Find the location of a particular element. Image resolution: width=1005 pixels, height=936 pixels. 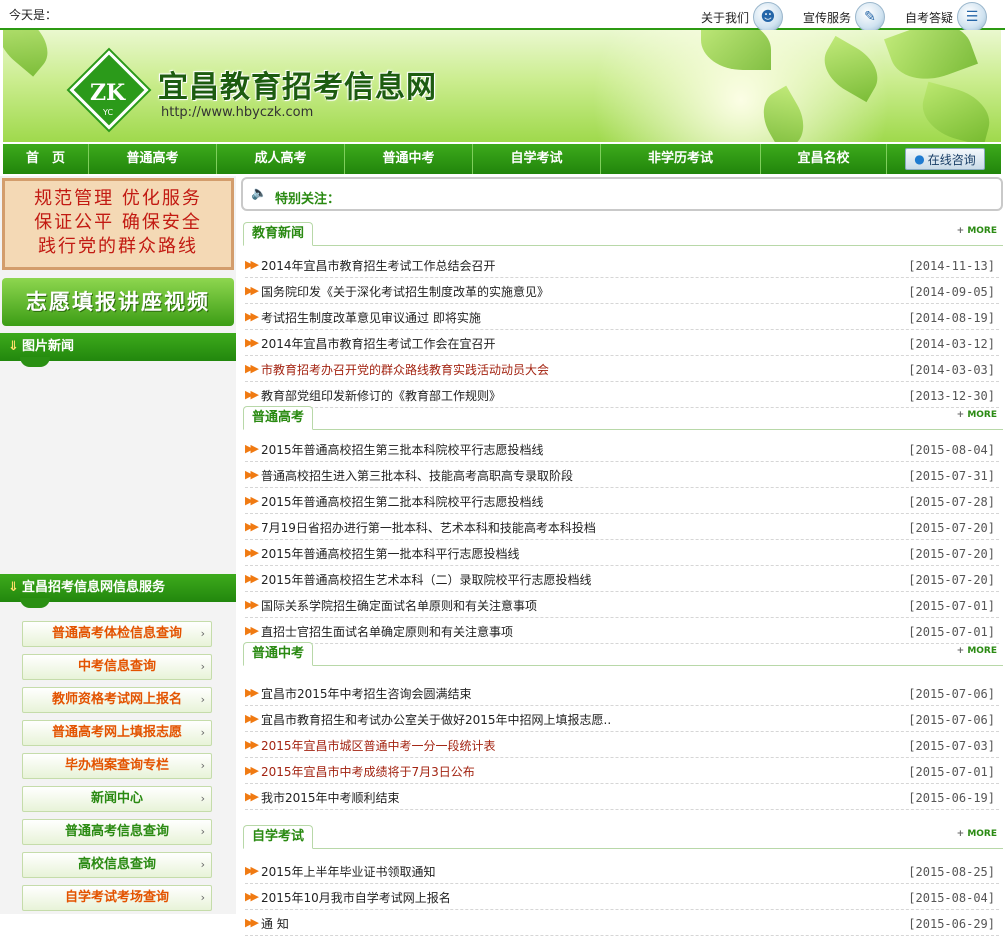

news-title-link: 2015年上半年毕业证书领取通知 is located at coordinates (348, 871).